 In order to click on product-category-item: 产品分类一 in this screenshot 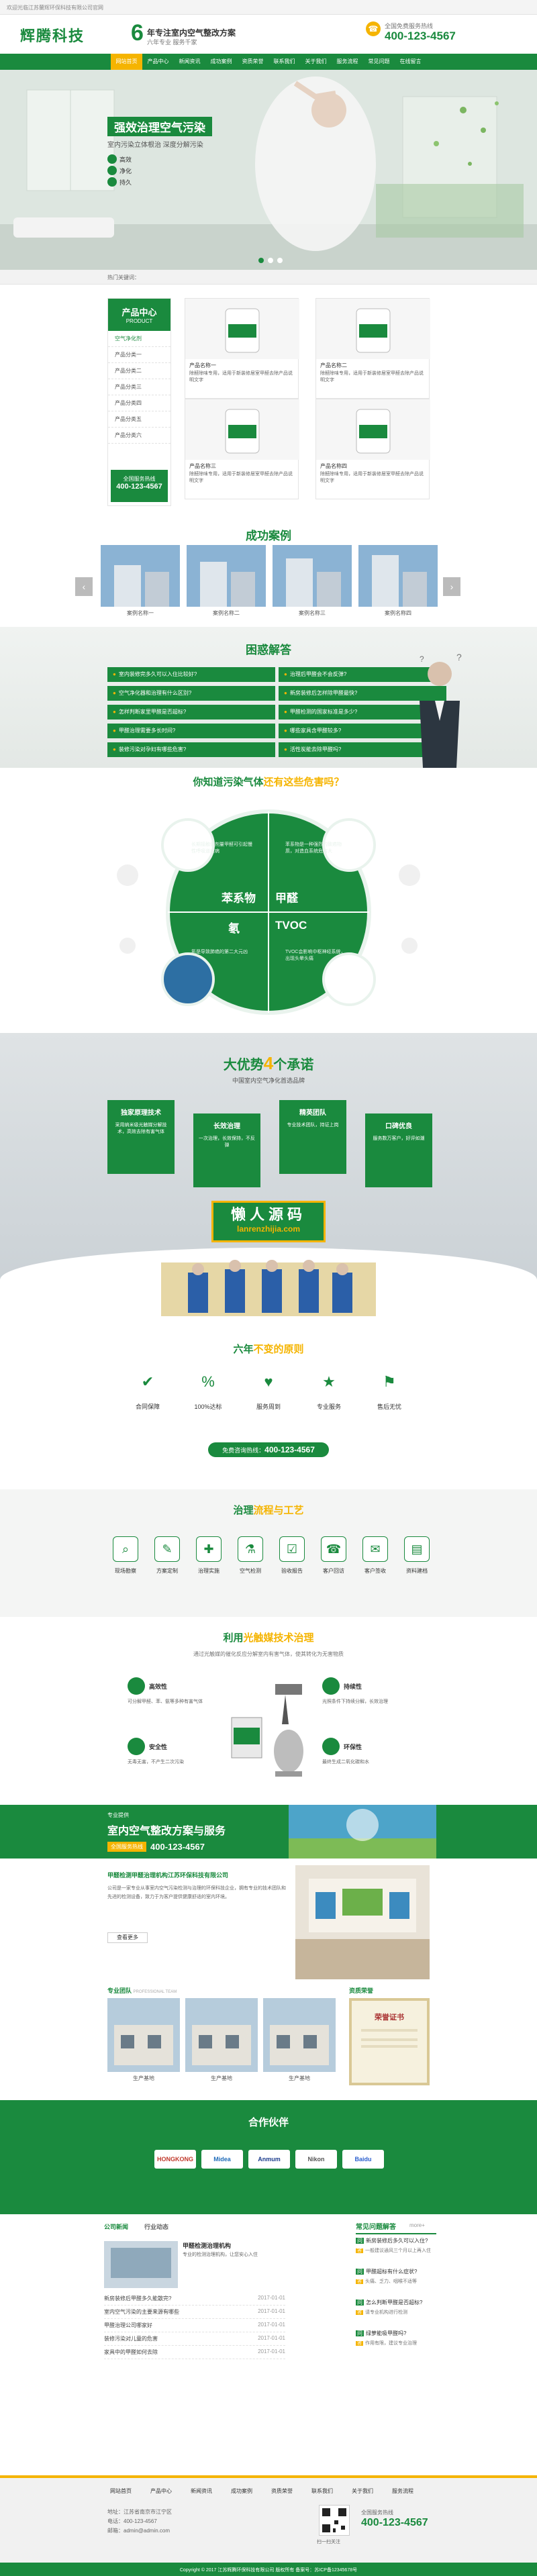, I will do `click(139, 355)`.